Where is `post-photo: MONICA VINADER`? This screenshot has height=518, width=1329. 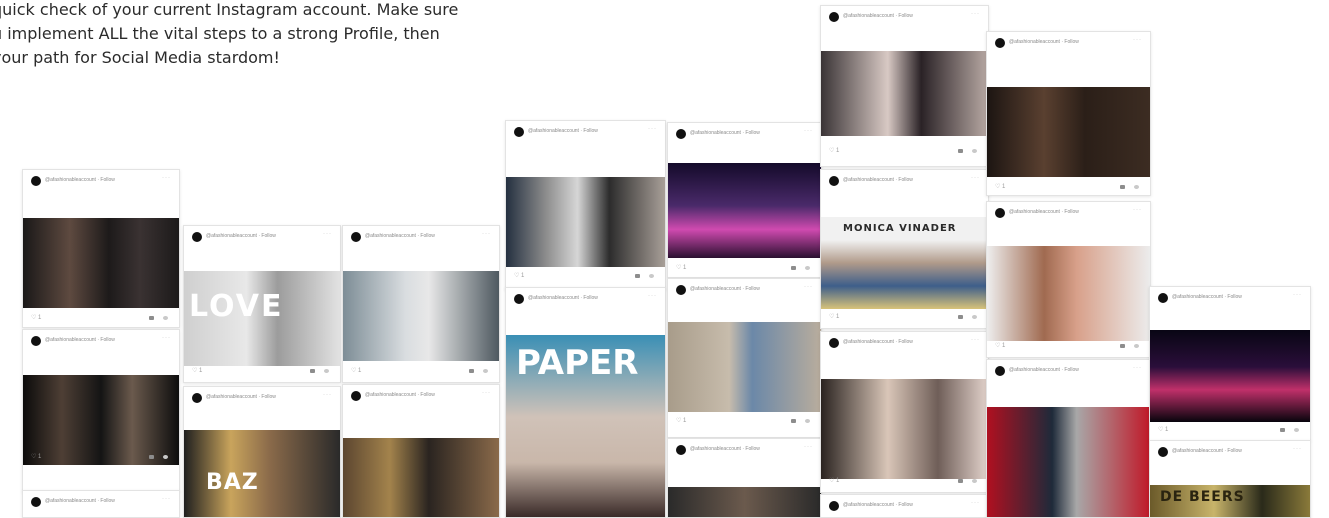
post-photo: MONICA VINADER is located at coordinates (904, 263).